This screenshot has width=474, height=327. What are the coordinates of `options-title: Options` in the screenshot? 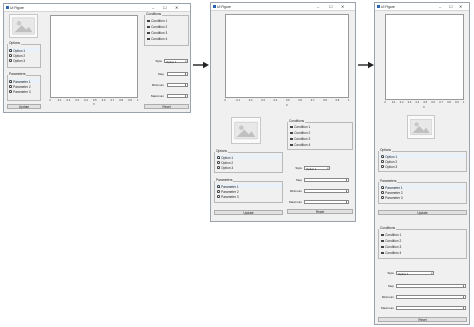 It's located at (221, 151).